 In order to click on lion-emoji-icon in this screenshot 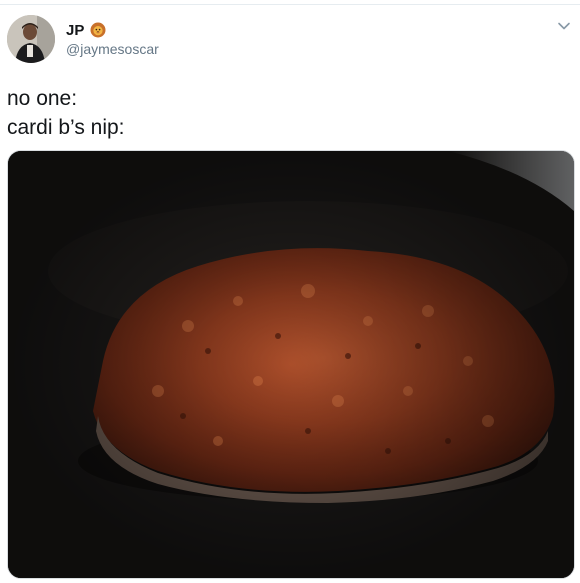, I will do `click(98, 30)`.